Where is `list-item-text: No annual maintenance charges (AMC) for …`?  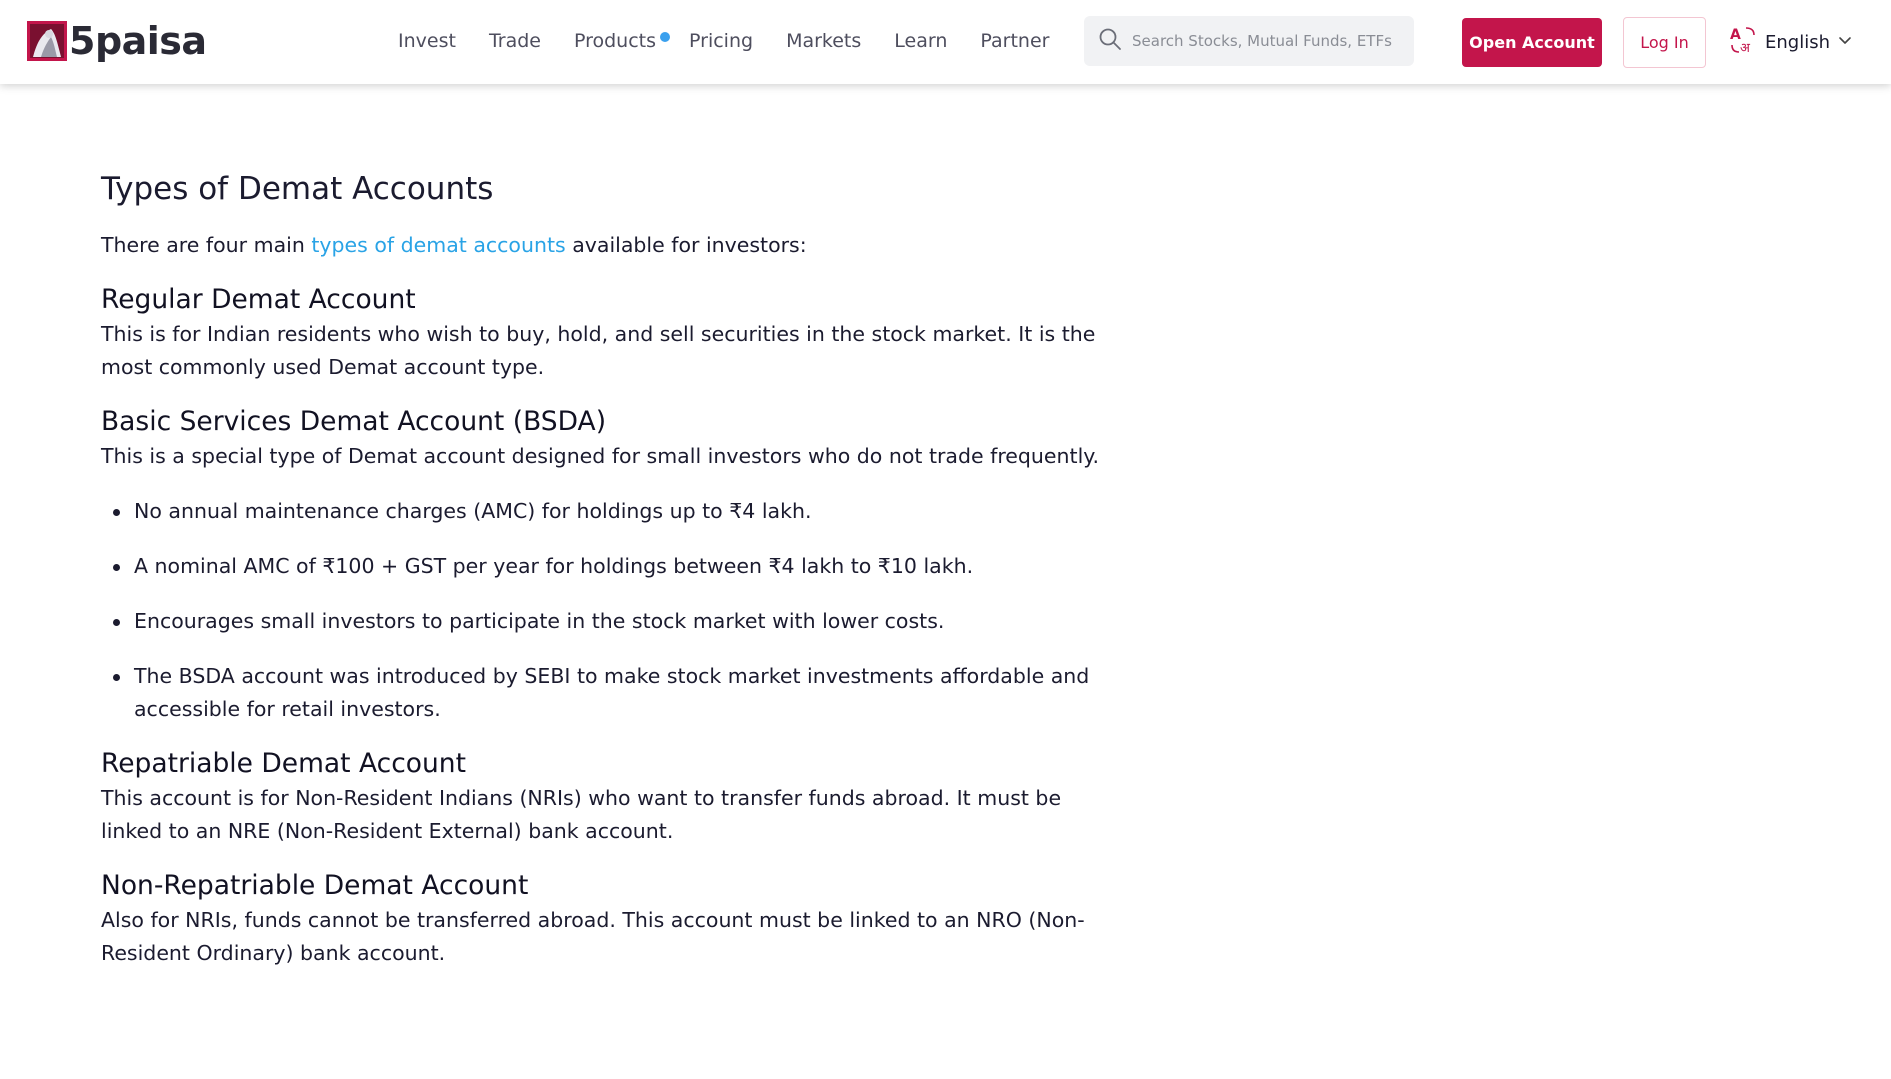 list-item-text: No annual maintenance charges (AMC) for … is located at coordinates (473, 511).